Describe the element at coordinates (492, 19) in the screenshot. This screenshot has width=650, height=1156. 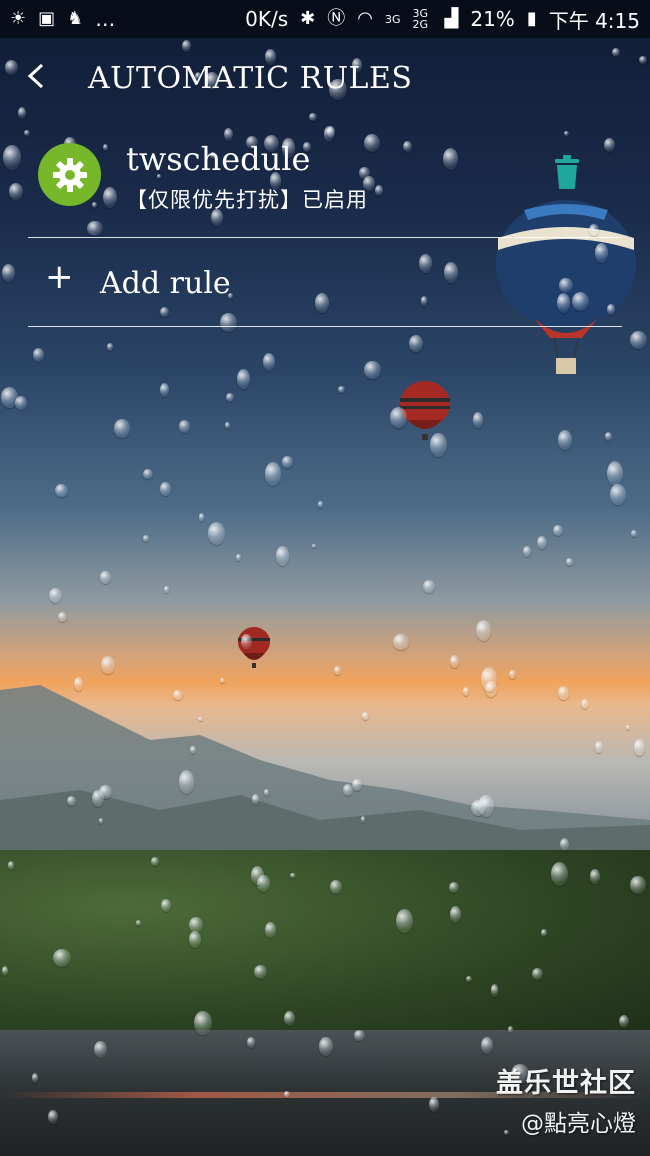
I see `battery-percent: 21%` at that location.